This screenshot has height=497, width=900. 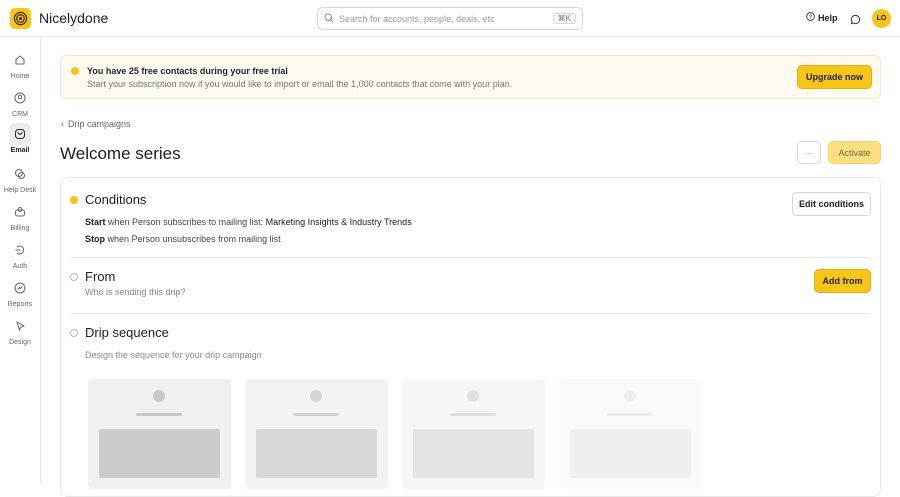 I want to click on upgrade-now-button: Upgrade now, so click(x=834, y=77).